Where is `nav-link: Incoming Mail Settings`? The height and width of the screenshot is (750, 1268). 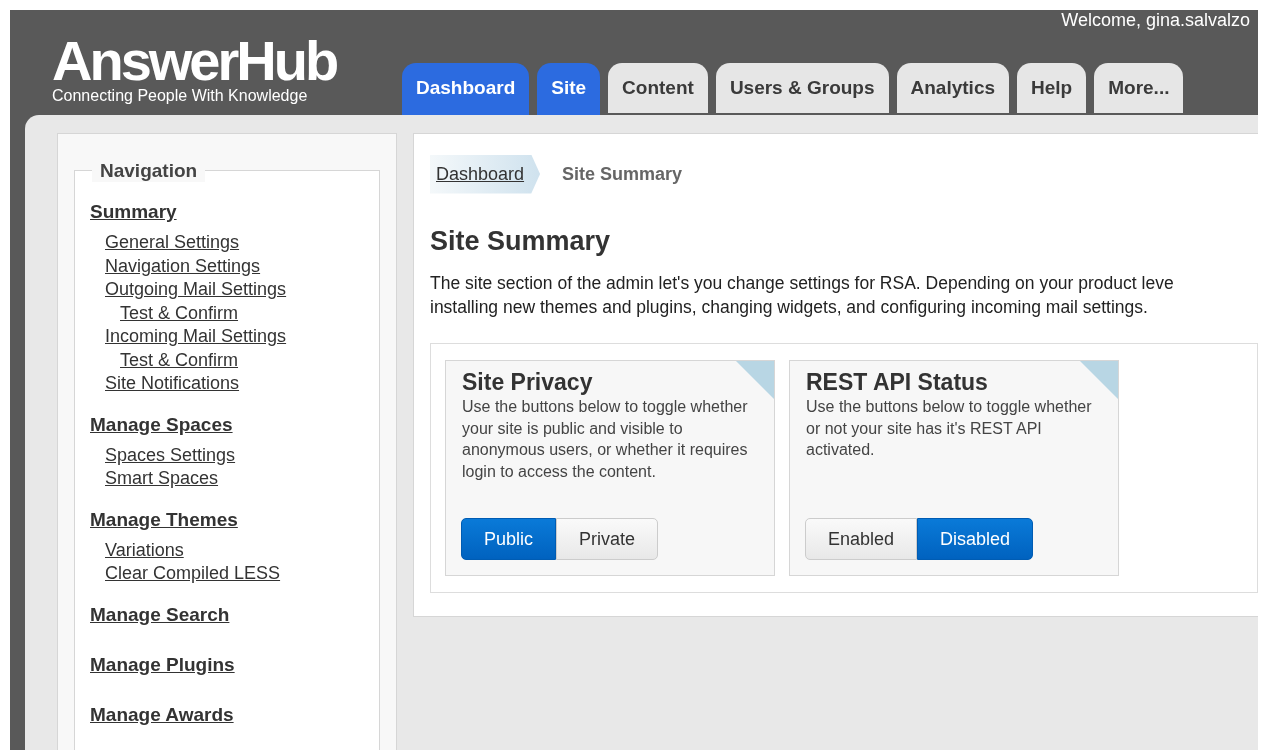
nav-link: Incoming Mail Settings is located at coordinates (196, 337).